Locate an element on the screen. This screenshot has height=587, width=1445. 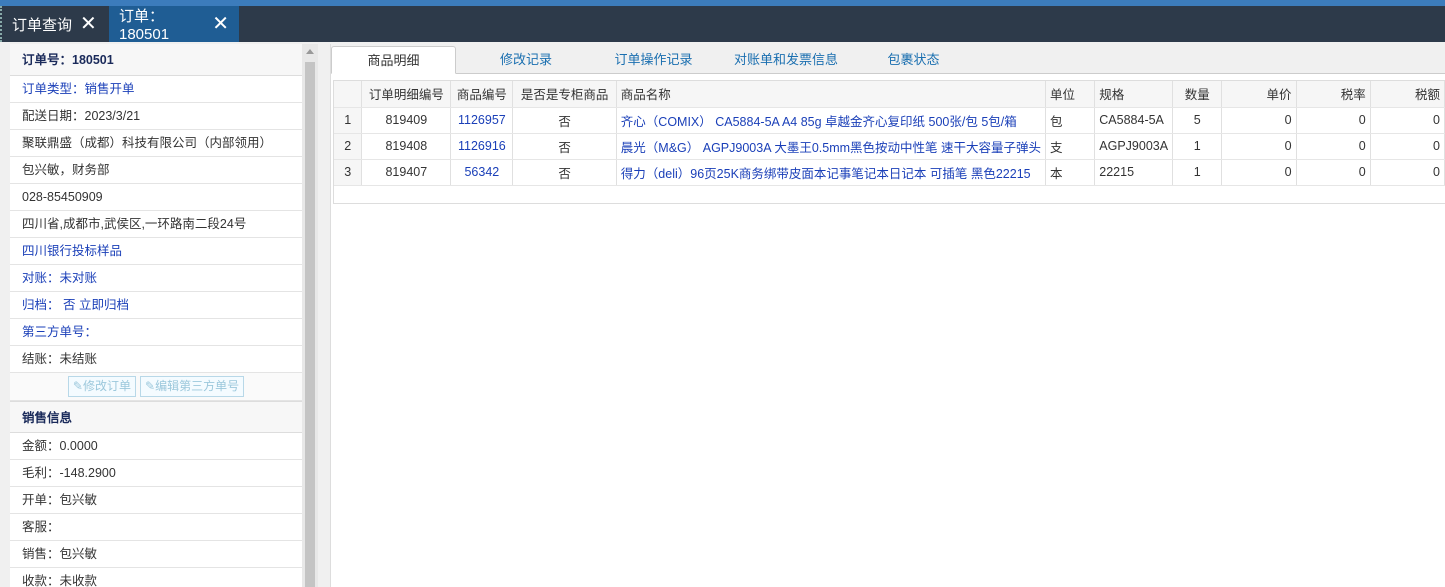
tab-label: 订单查询 is located at coordinates (42, 25).